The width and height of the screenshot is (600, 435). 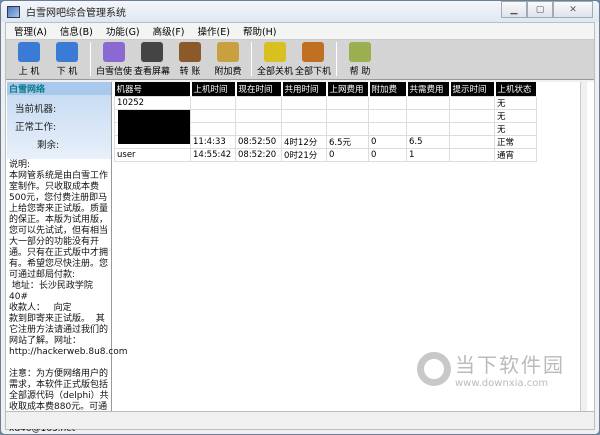 I want to click on toolbar-button-8: 帮 助, so click(x=360, y=60).